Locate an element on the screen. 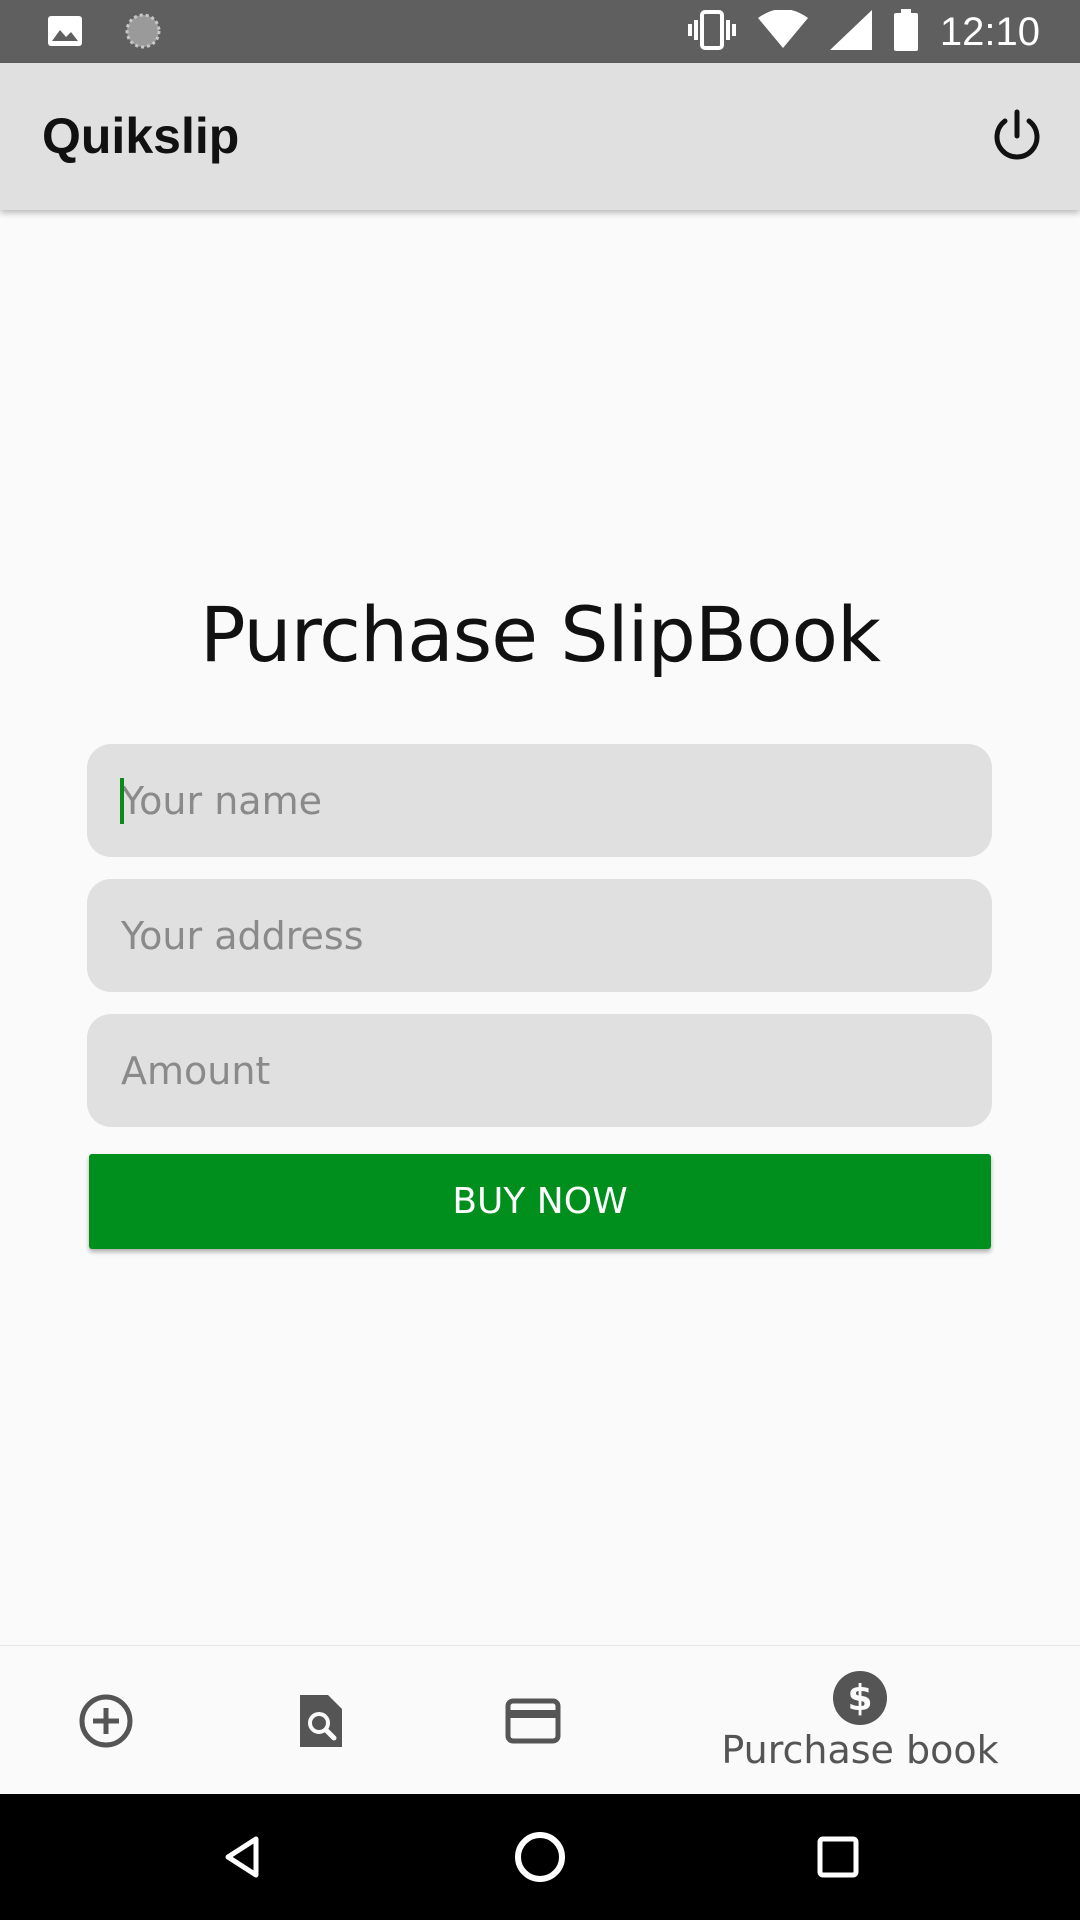 This screenshot has height=1920, width=1080. bottom-nav: $ Purchase book is located at coordinates (540, 1719).